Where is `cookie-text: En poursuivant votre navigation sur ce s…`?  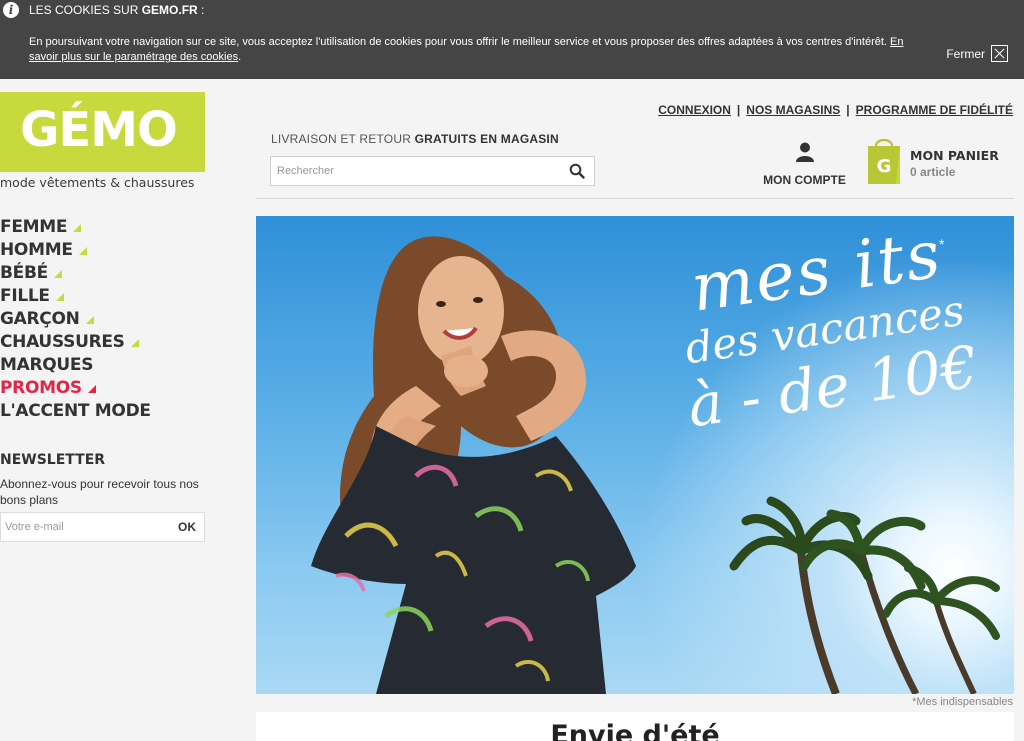 cookie-text: En poursuivant votre navigation sur ce s… is located at coordinates (466, 49).